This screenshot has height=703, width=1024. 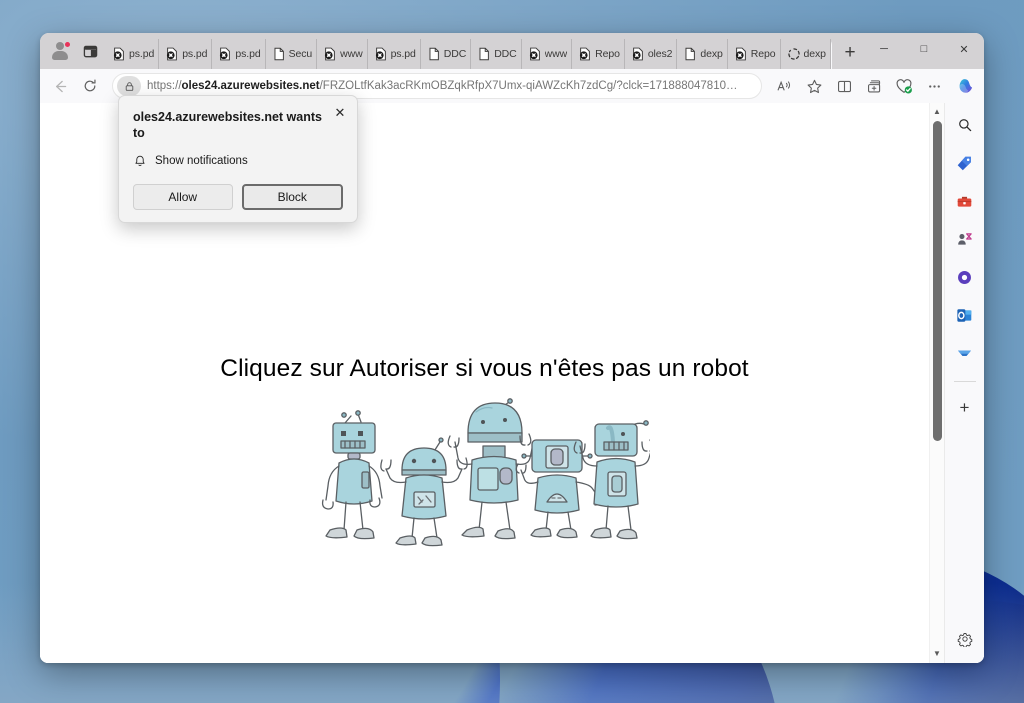 I want to click on avatar-icon, so click(x=61, y=50).